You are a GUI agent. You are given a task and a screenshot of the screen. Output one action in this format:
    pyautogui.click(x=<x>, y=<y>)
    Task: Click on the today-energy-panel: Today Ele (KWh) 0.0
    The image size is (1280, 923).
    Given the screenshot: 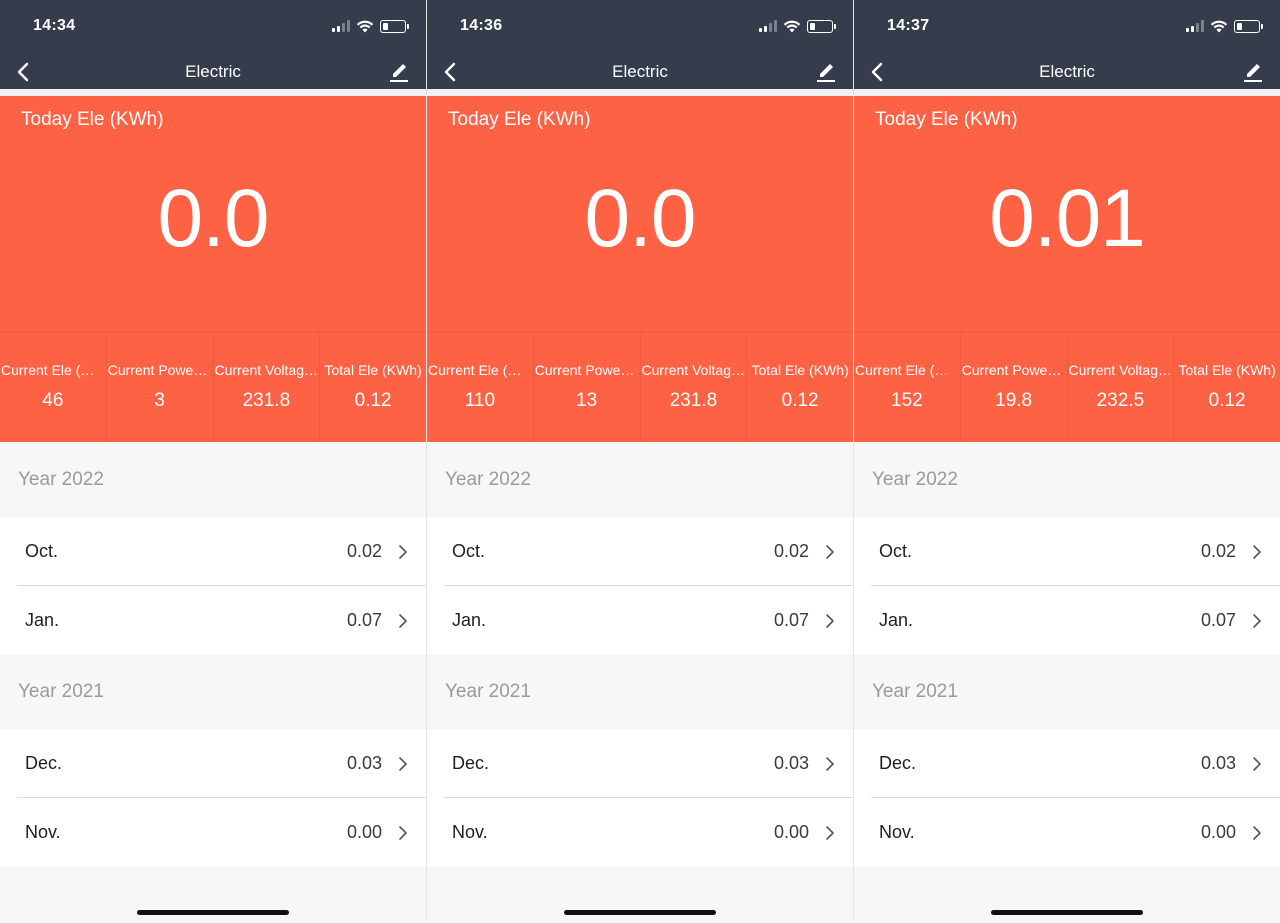 What is the action you would take?
    pyautogui.click(x=640, y=213)
    